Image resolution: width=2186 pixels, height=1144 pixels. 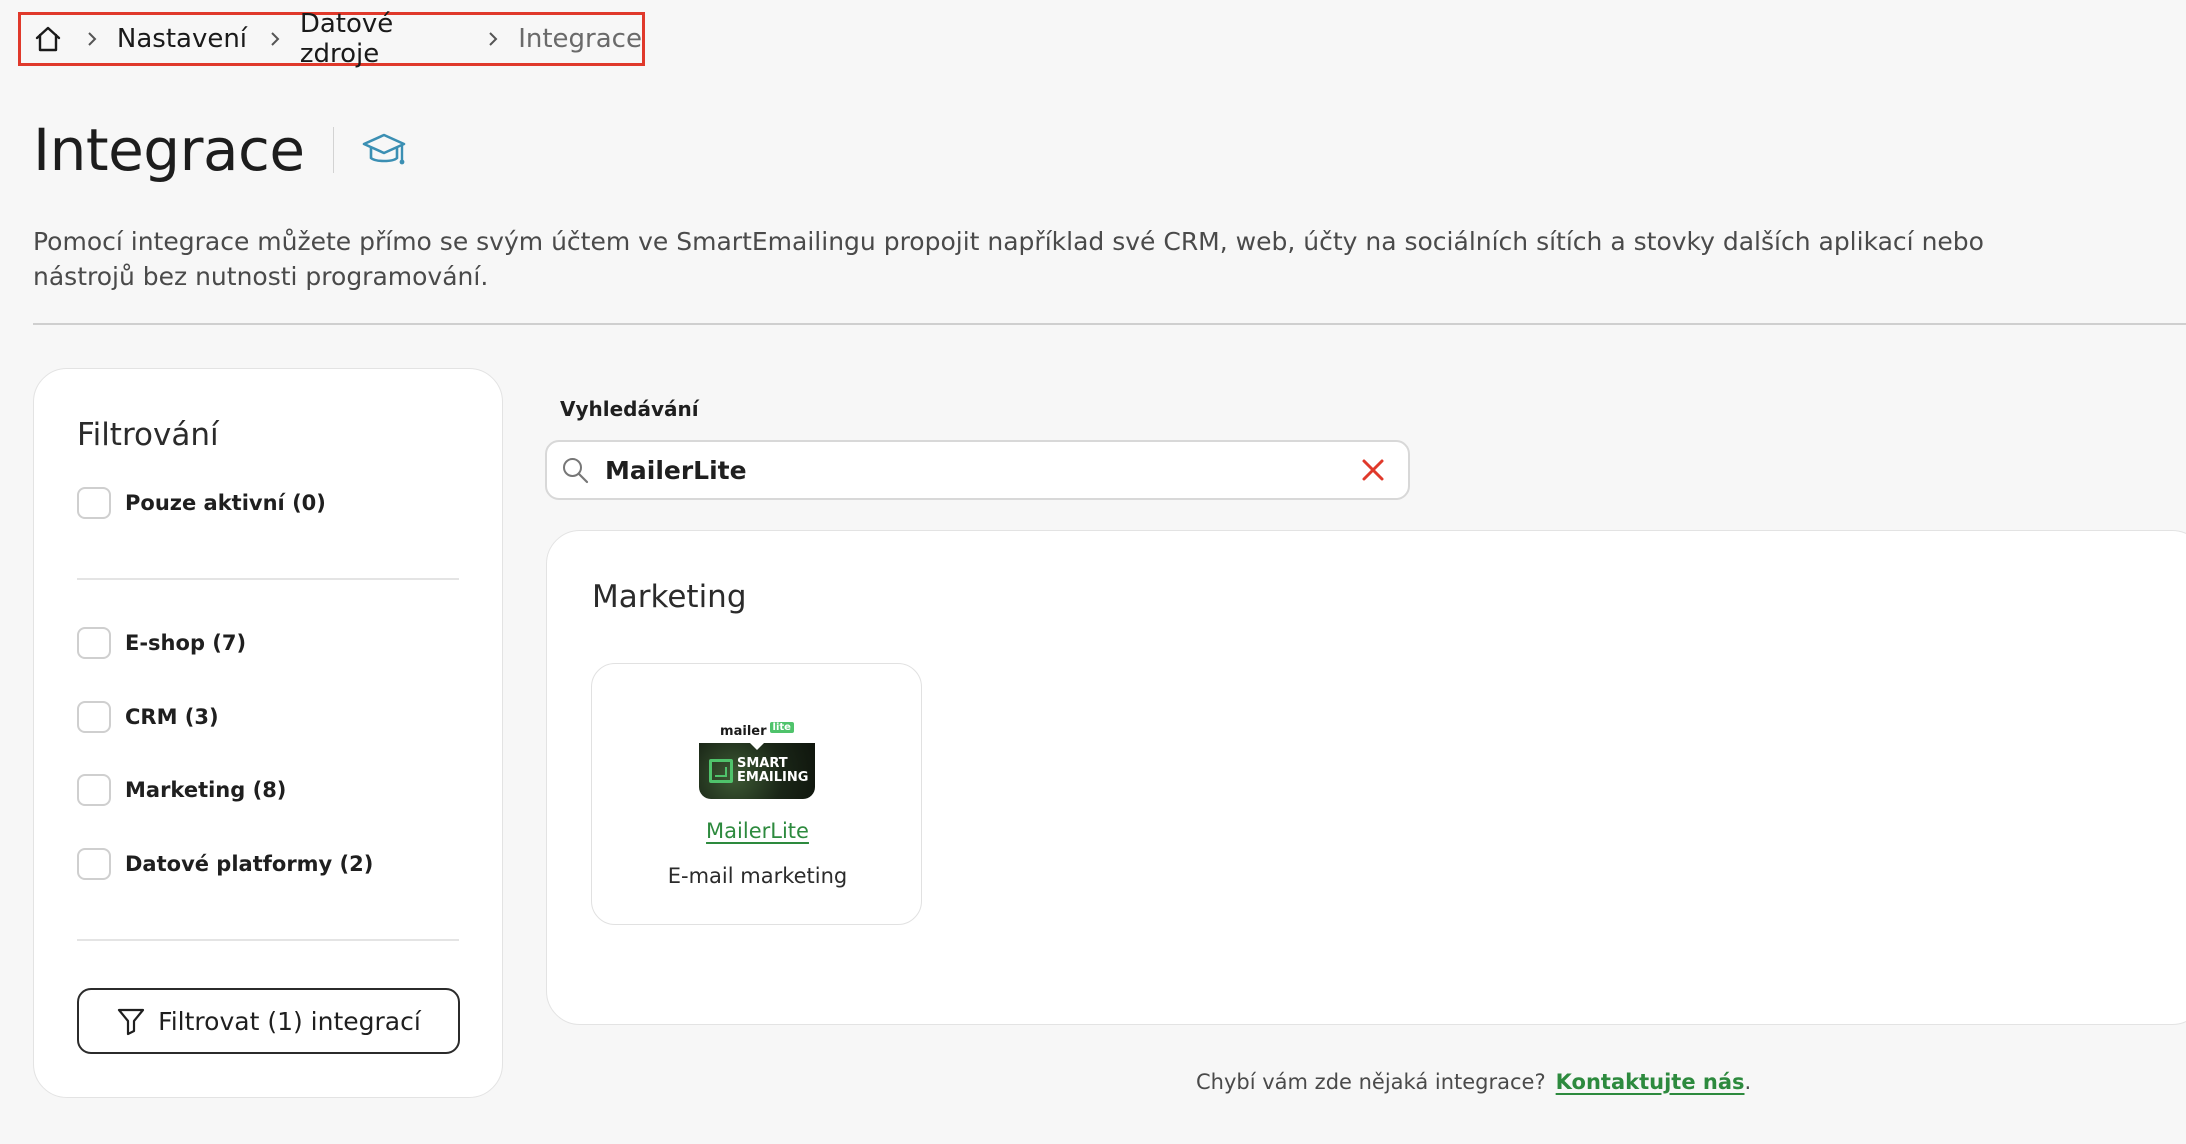 What do you see at coordinates (757, 731) in the screenshot?
I see `logo-wordmark: mailer lite` at bounding box center [757, 731].